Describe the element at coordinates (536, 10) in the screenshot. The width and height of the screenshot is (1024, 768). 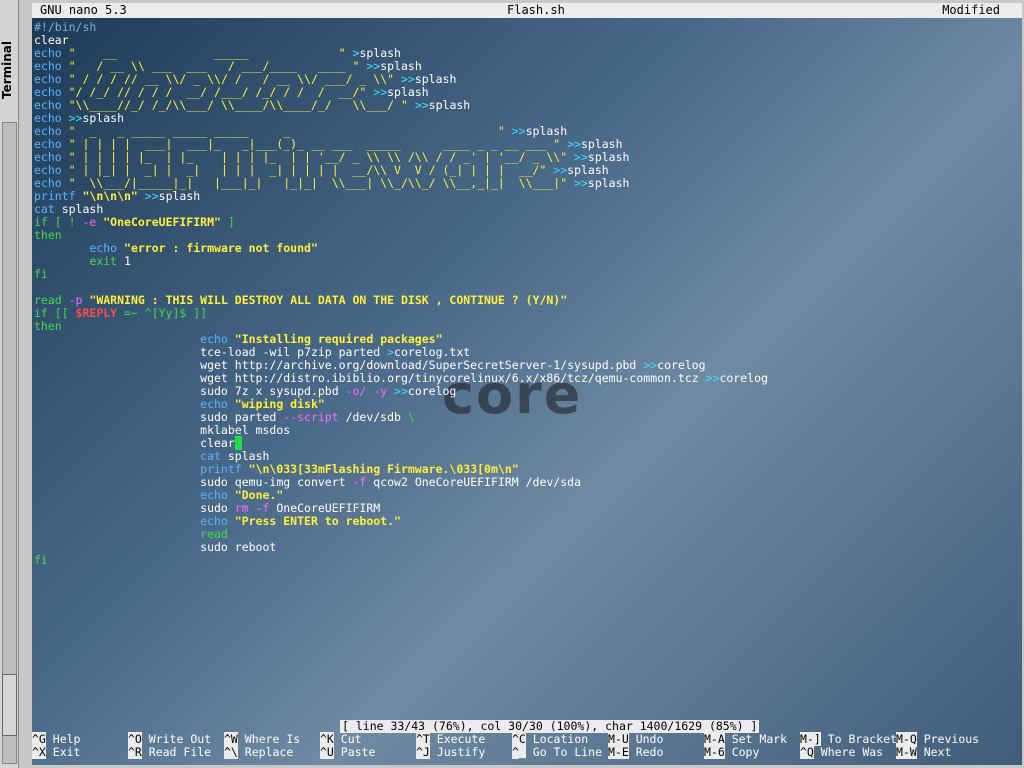
I see `file-name: Flash.sh` at that location.